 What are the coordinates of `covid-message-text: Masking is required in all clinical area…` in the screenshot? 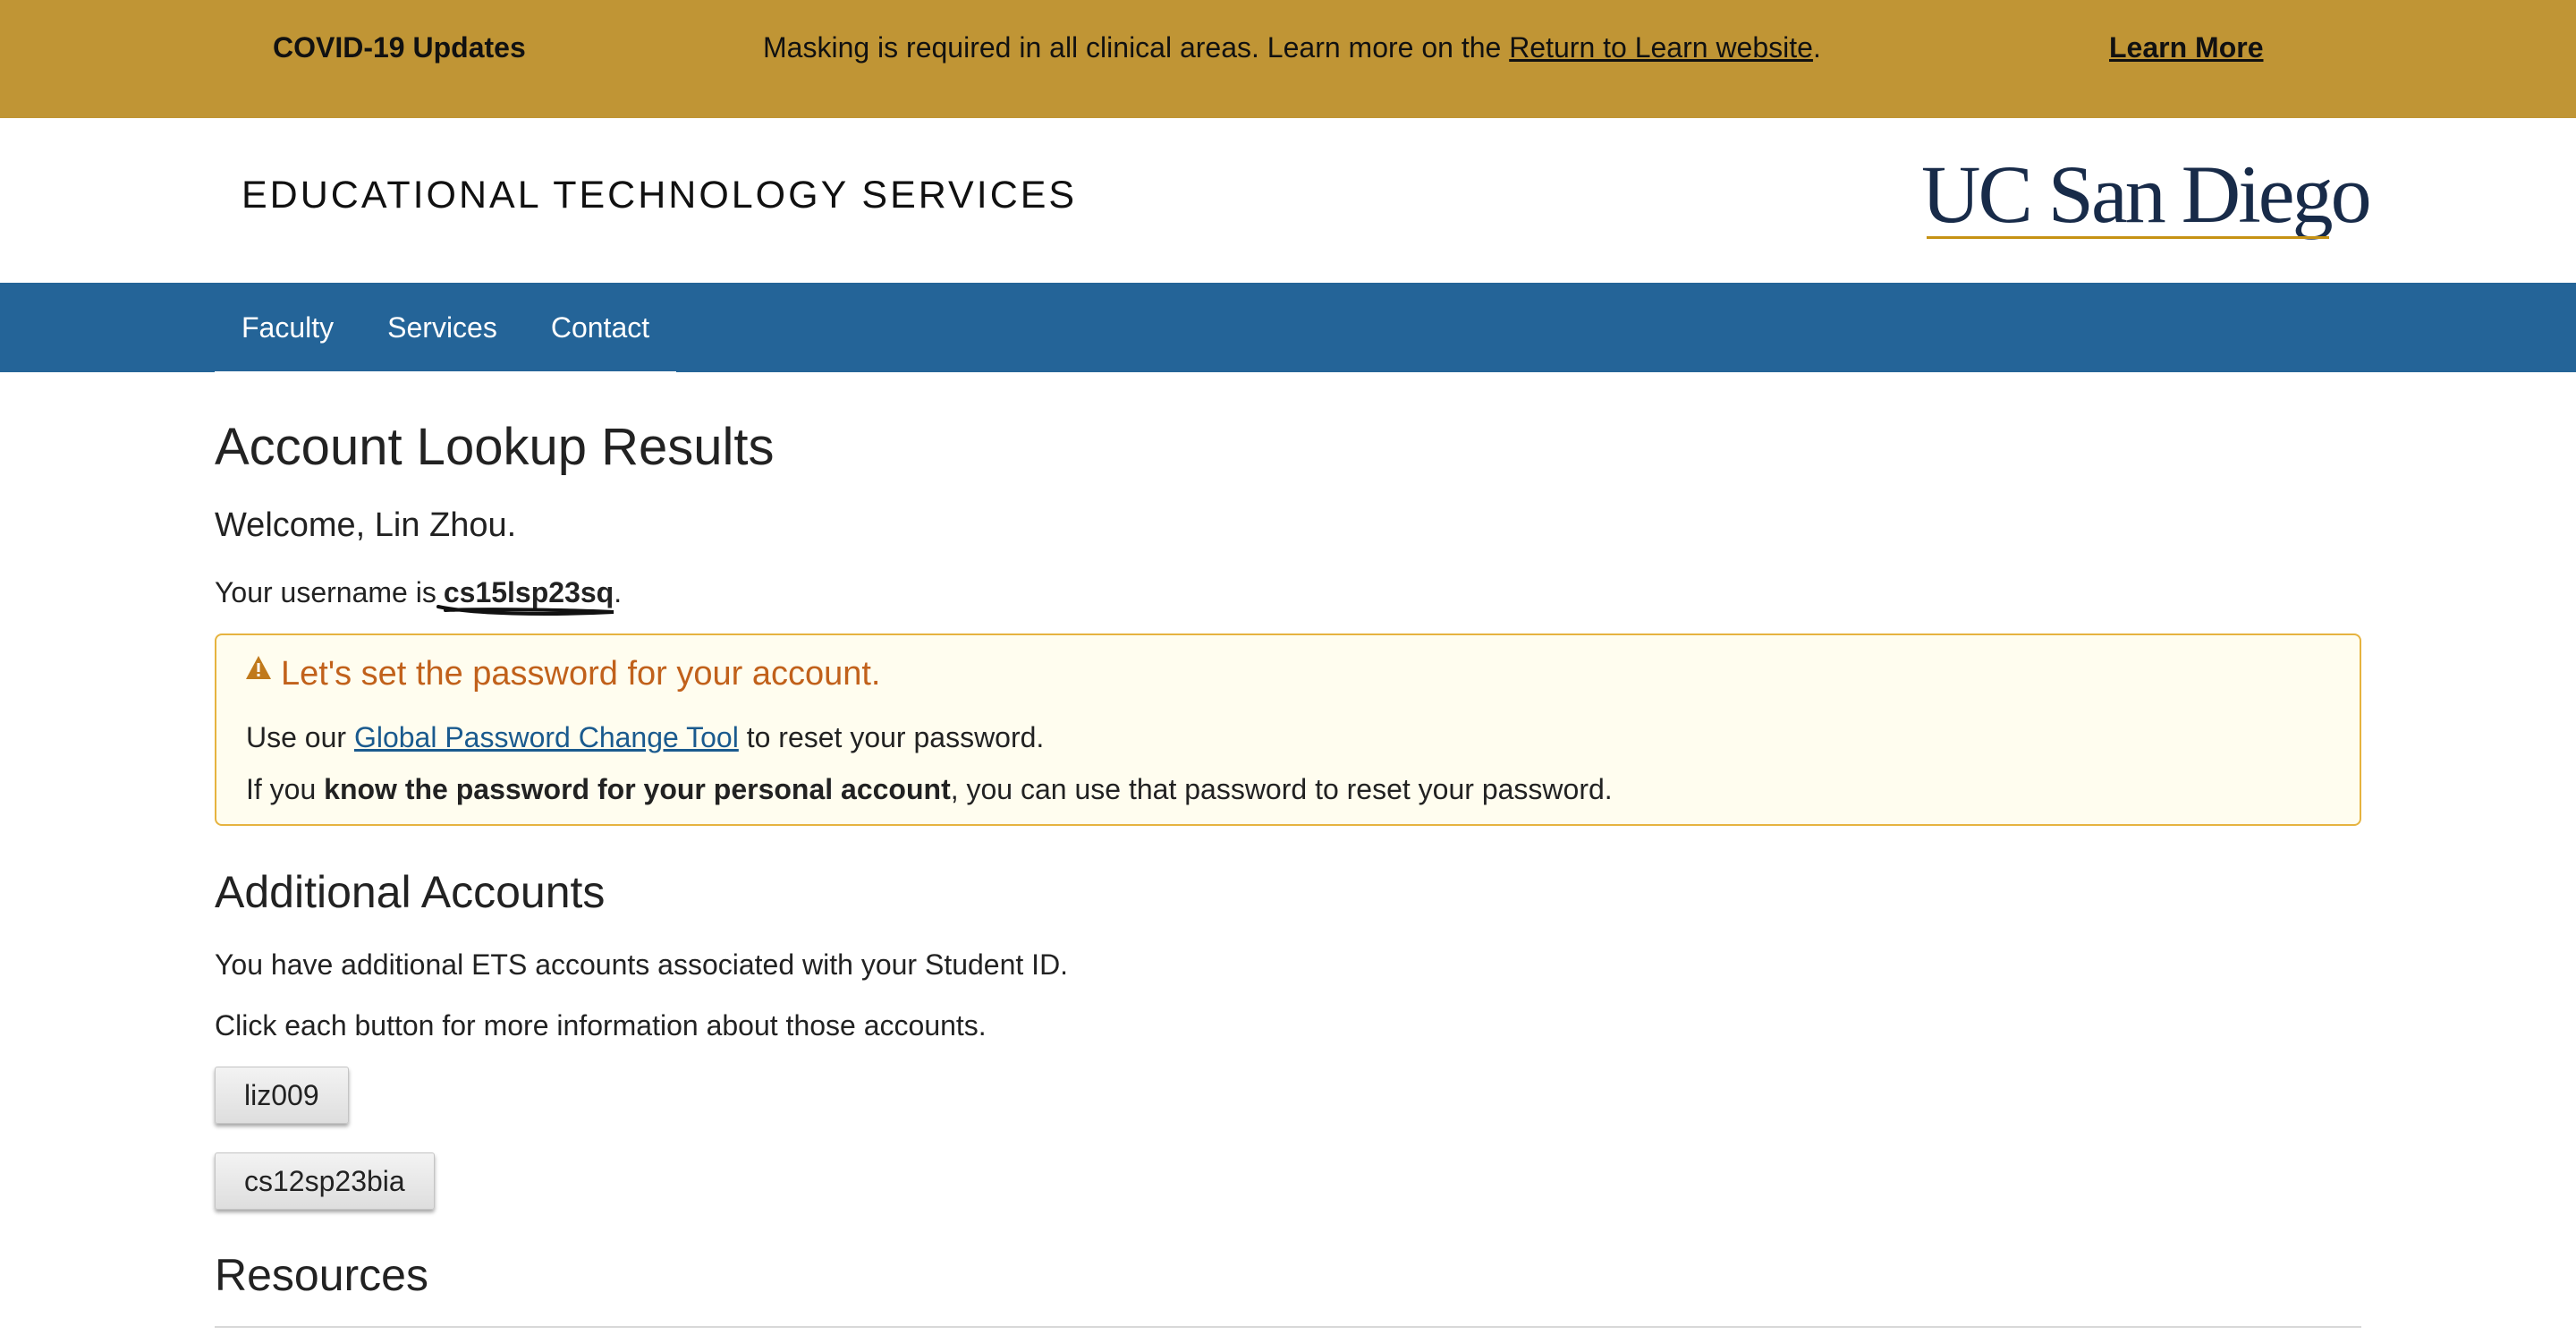 It's located at (1136, 47).